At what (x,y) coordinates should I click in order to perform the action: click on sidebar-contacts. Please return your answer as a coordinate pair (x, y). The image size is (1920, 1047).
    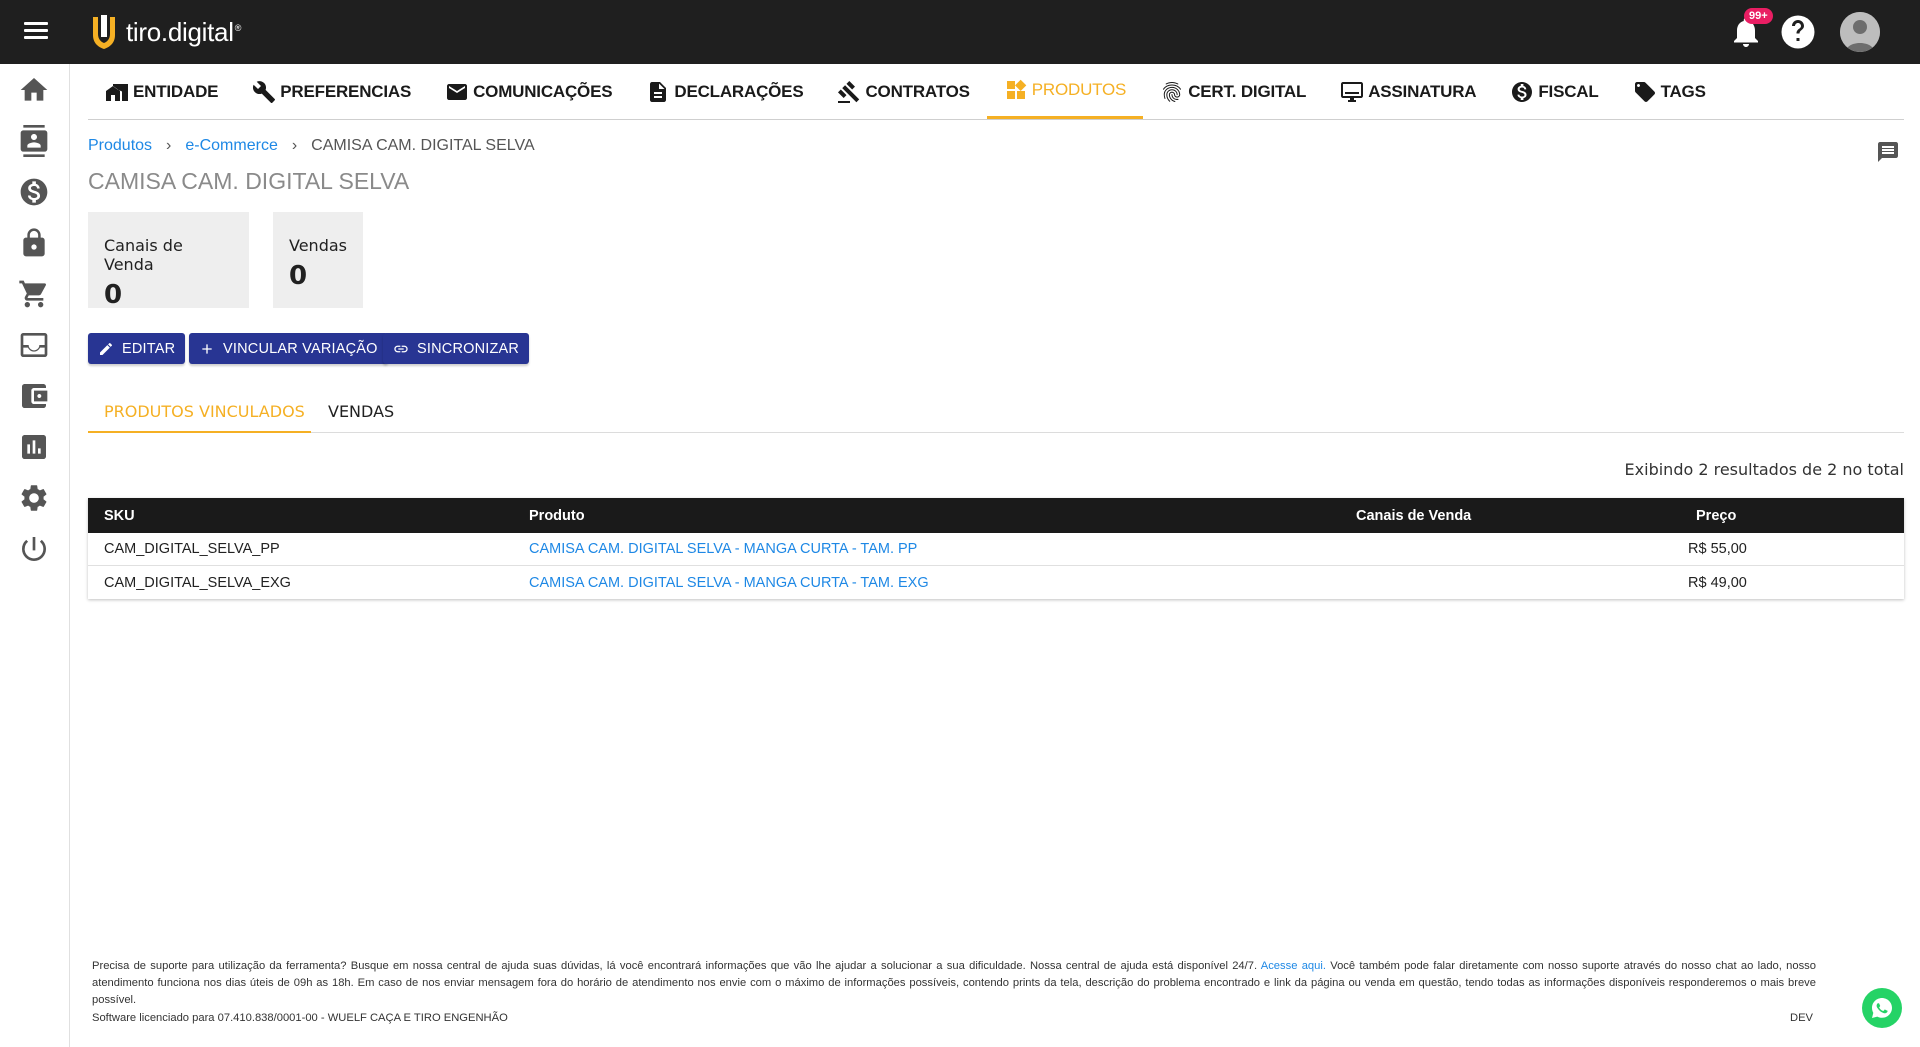
    Looking at the image, I should click on (34, 141).